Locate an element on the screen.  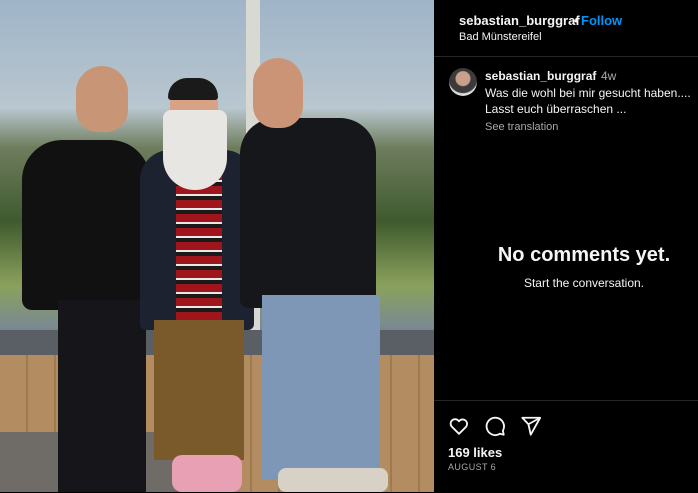
avatar is located at coordinates (463, 82).